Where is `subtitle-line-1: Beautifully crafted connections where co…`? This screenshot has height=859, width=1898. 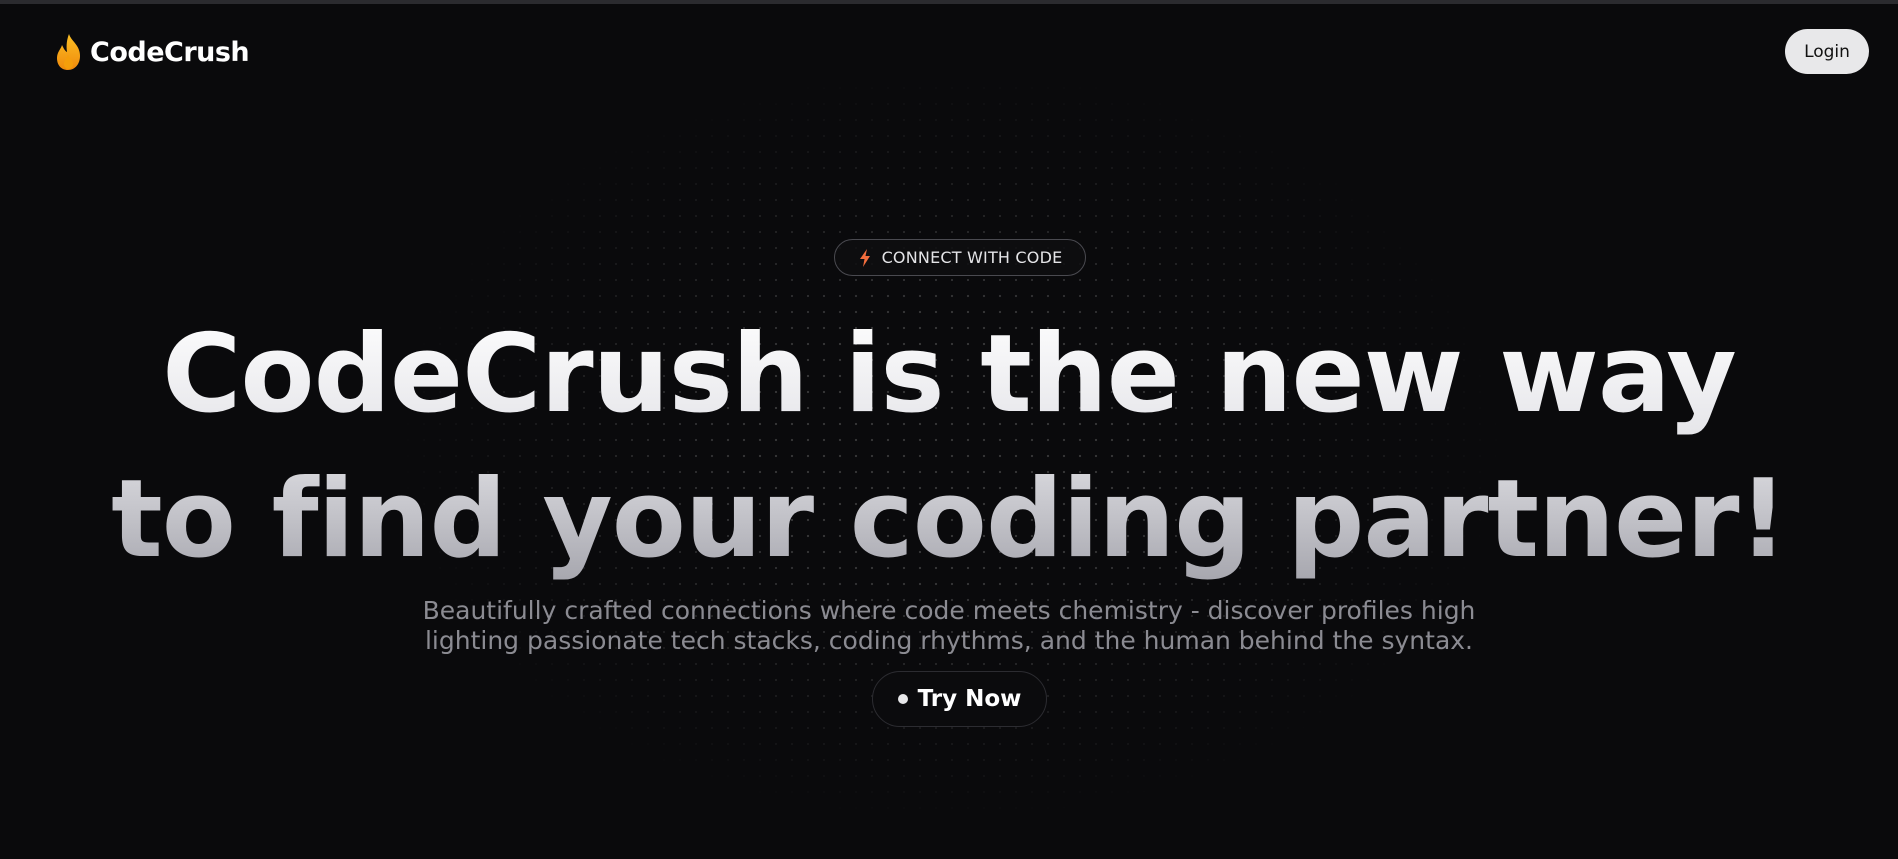 subtitle-line-1: Beautifully crafted connections where co… is located at coordinates (949, 610).